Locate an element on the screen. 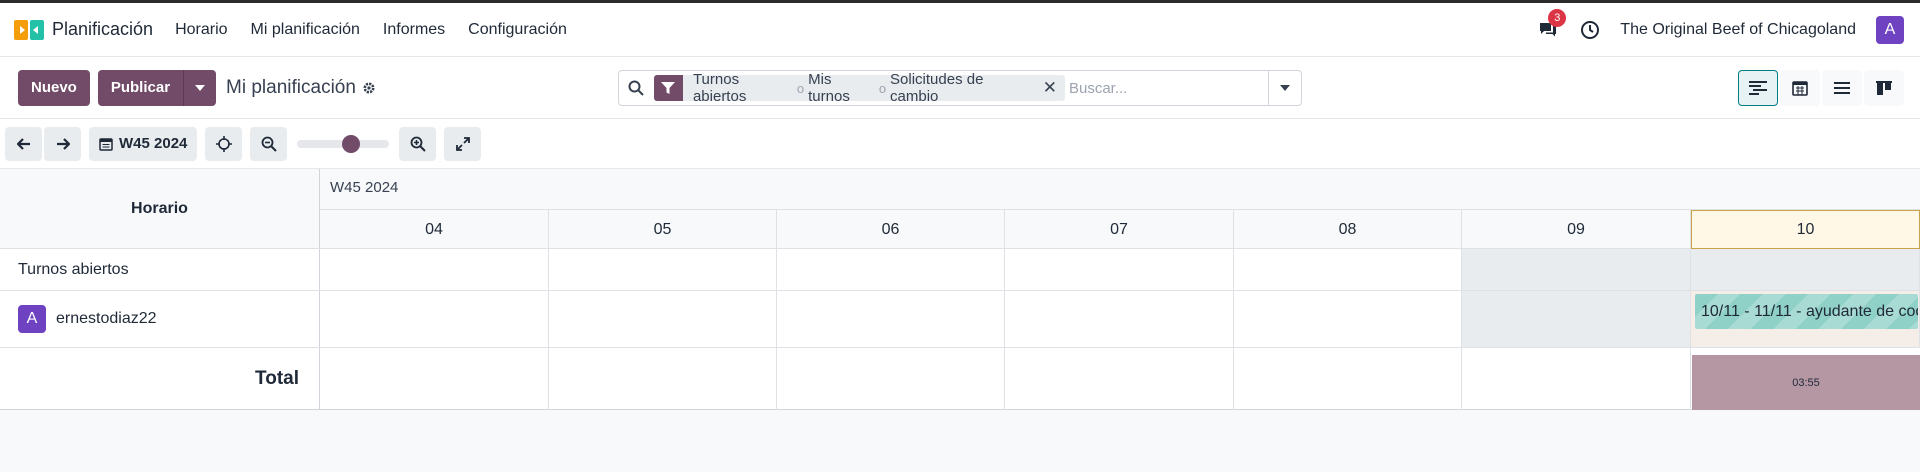 The width and height of the screenshot is (1920, 472). user-avatar: A is located at coordinates (1890, 29).